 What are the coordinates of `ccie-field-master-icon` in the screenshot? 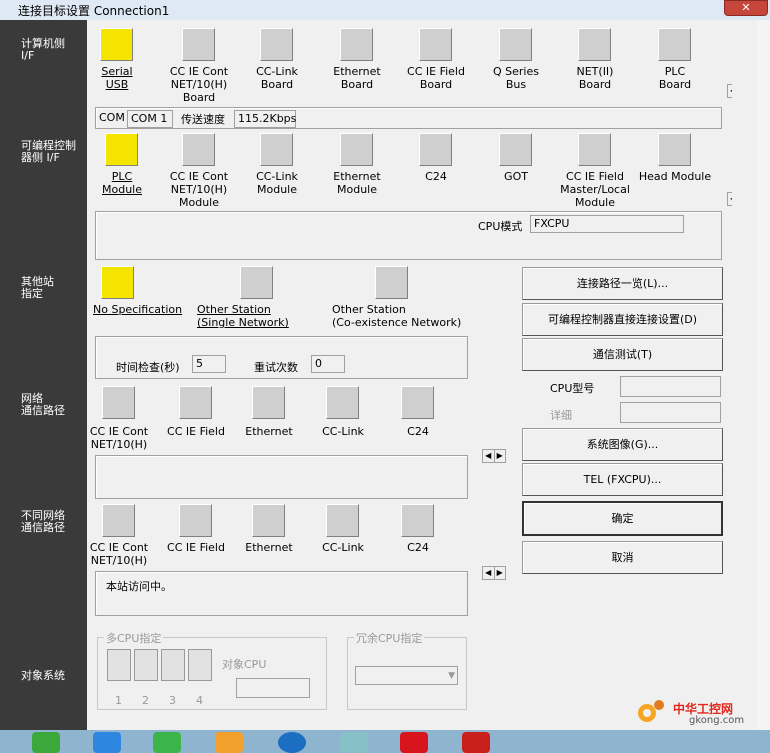 It's located at (594, 149).